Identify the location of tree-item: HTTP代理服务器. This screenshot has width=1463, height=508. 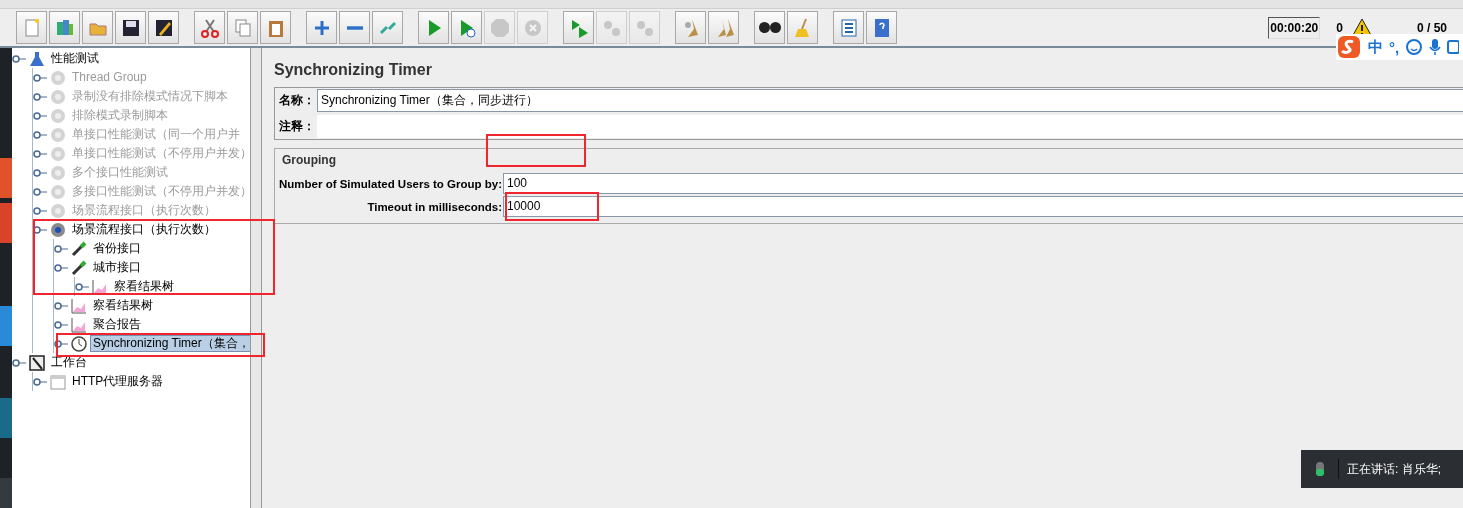
(118, 381).